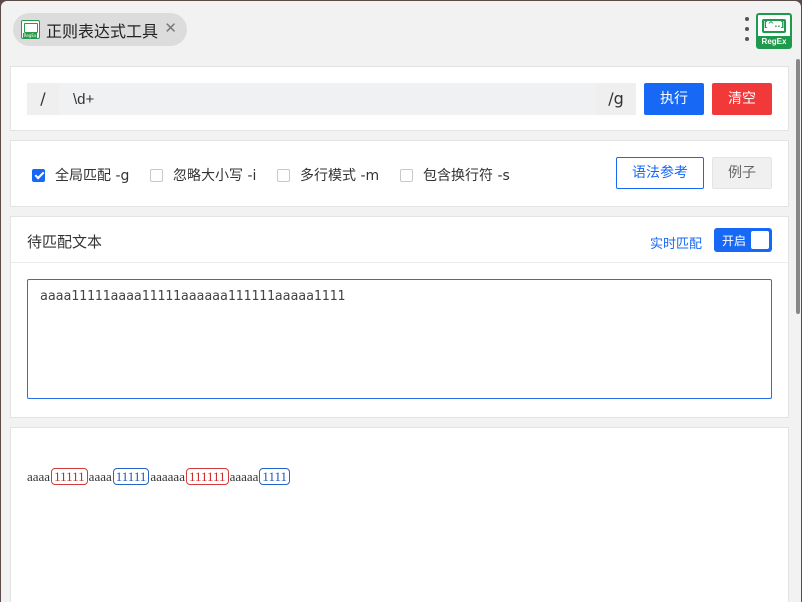 This screenshot has height=602, width=802. What do you see at coordinates (466, 176) in the screenshot?
I see `option-label: 包含换行符 -s` at bounding box center [466, 176].